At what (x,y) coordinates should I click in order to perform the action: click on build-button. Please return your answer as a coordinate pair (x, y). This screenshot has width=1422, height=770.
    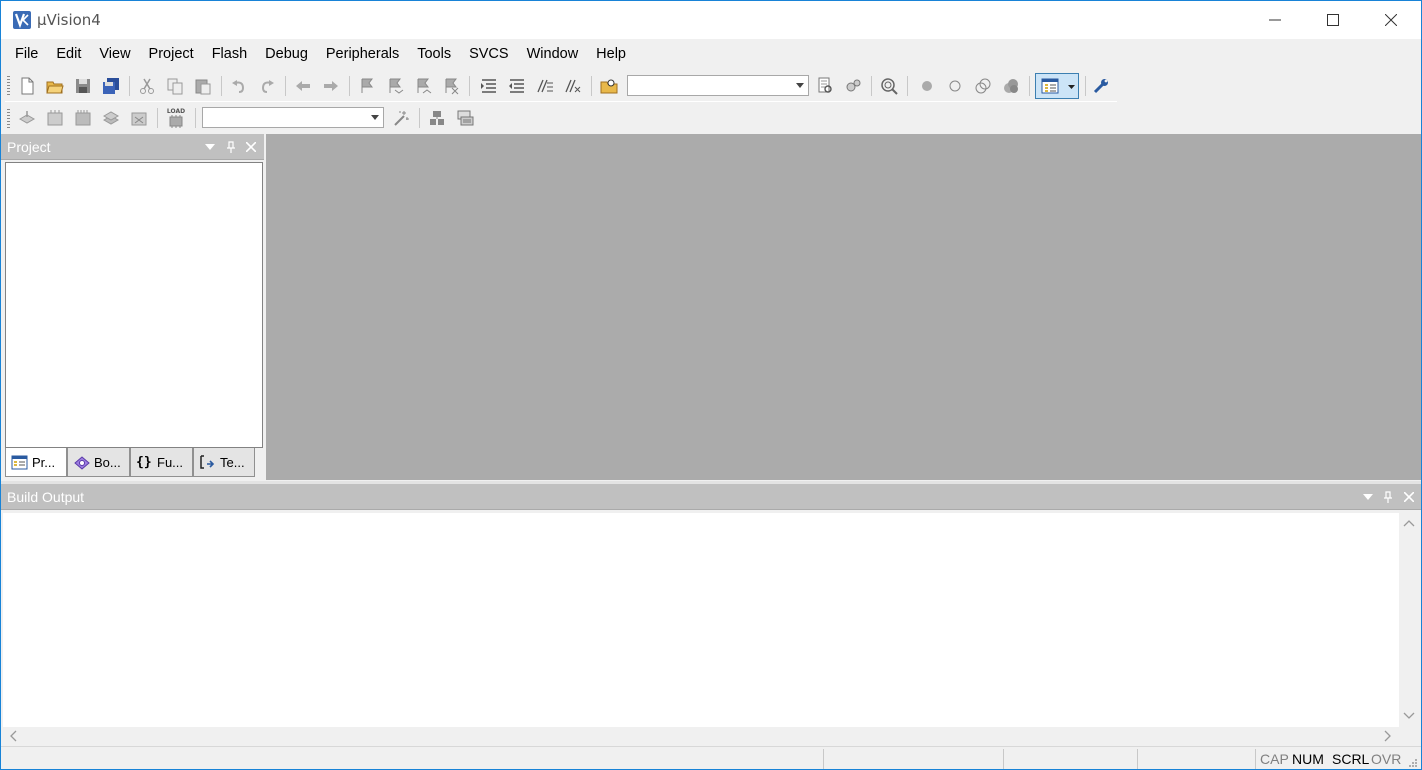
    Looking at the image, I should click on (55, 118).